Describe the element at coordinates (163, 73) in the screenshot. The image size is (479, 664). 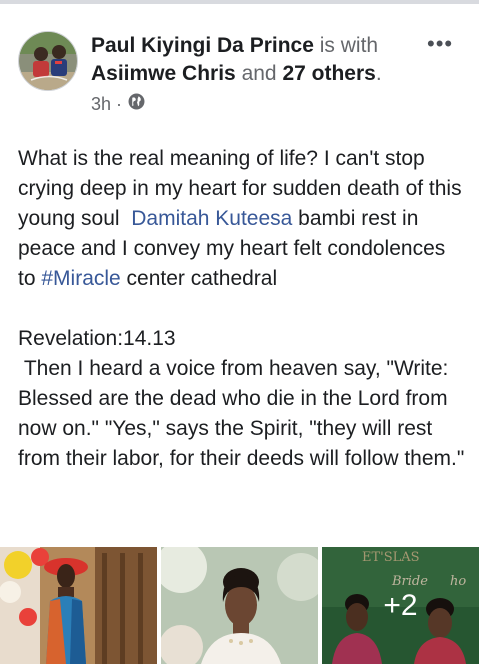
I see `tagged-user: Asiimwe Chris` at that location.